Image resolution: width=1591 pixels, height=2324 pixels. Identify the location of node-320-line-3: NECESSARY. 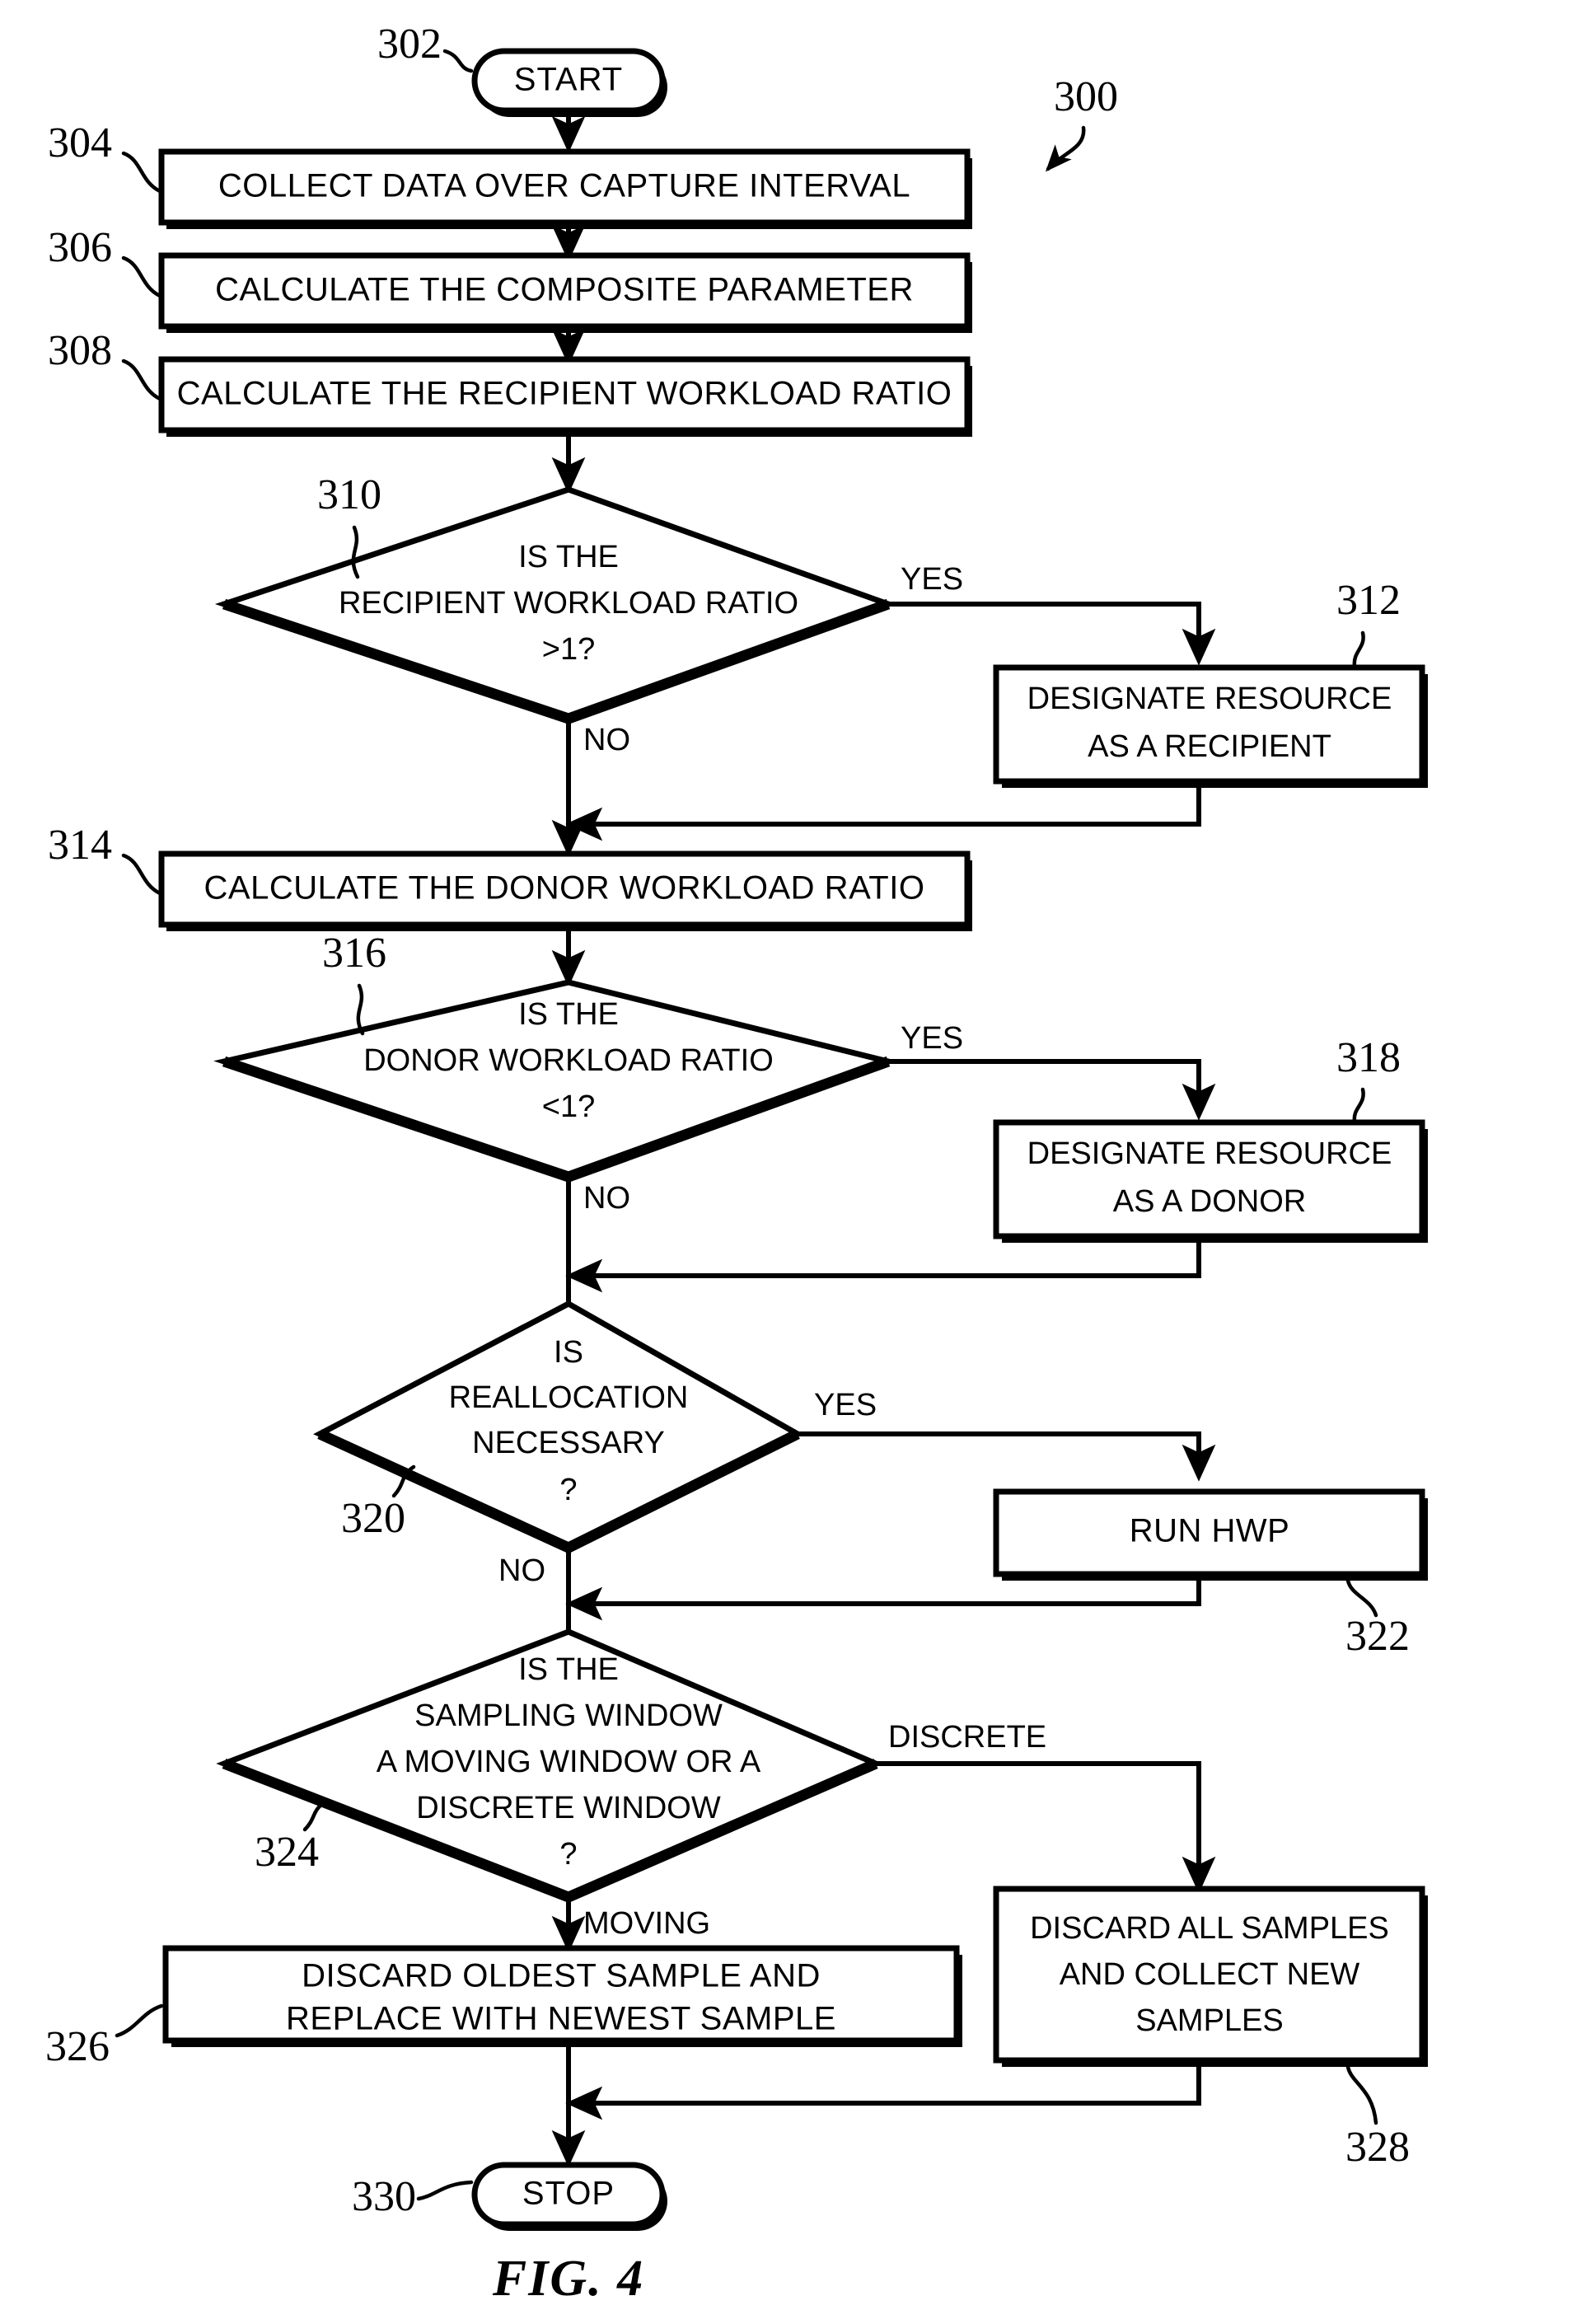
(568, 1443).